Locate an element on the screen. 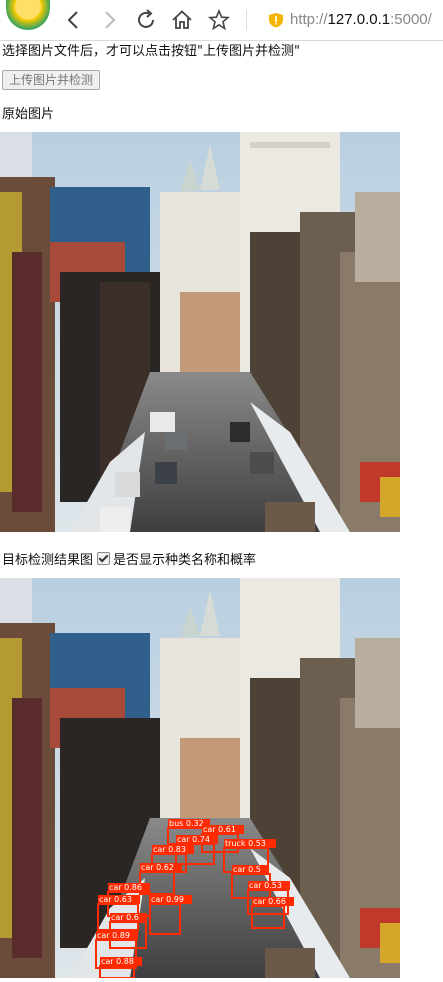 The height and width of the screenshot is (982, 443). upload-detect-button: 上传图片并检测 is located at coordinates (51, 80).